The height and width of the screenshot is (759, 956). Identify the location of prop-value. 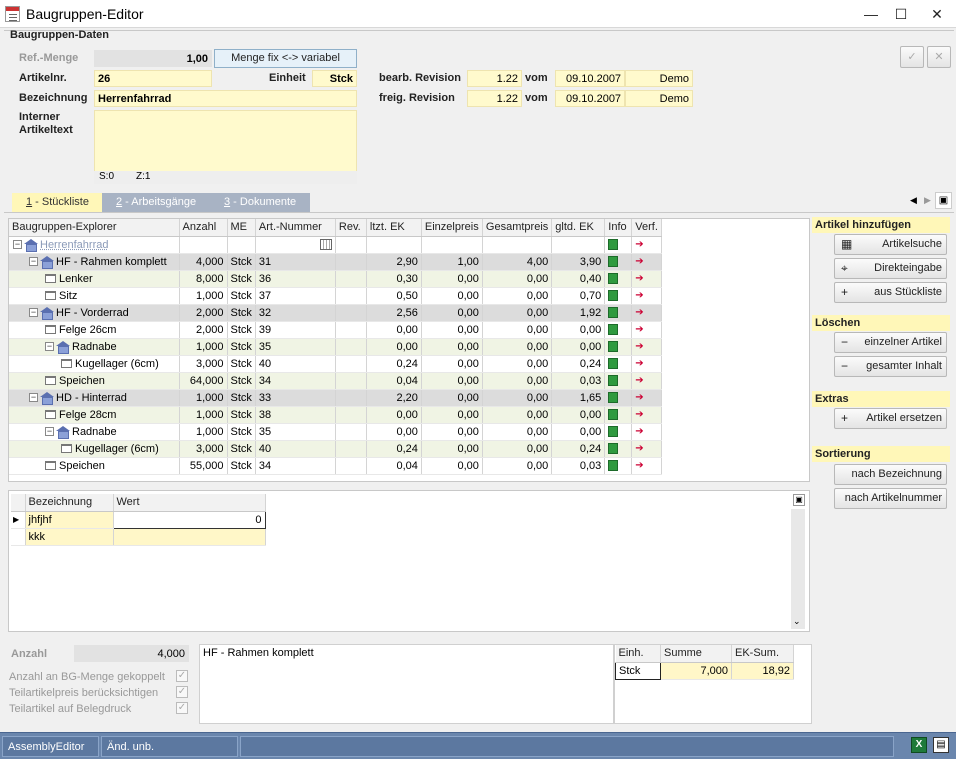
(189, 537).